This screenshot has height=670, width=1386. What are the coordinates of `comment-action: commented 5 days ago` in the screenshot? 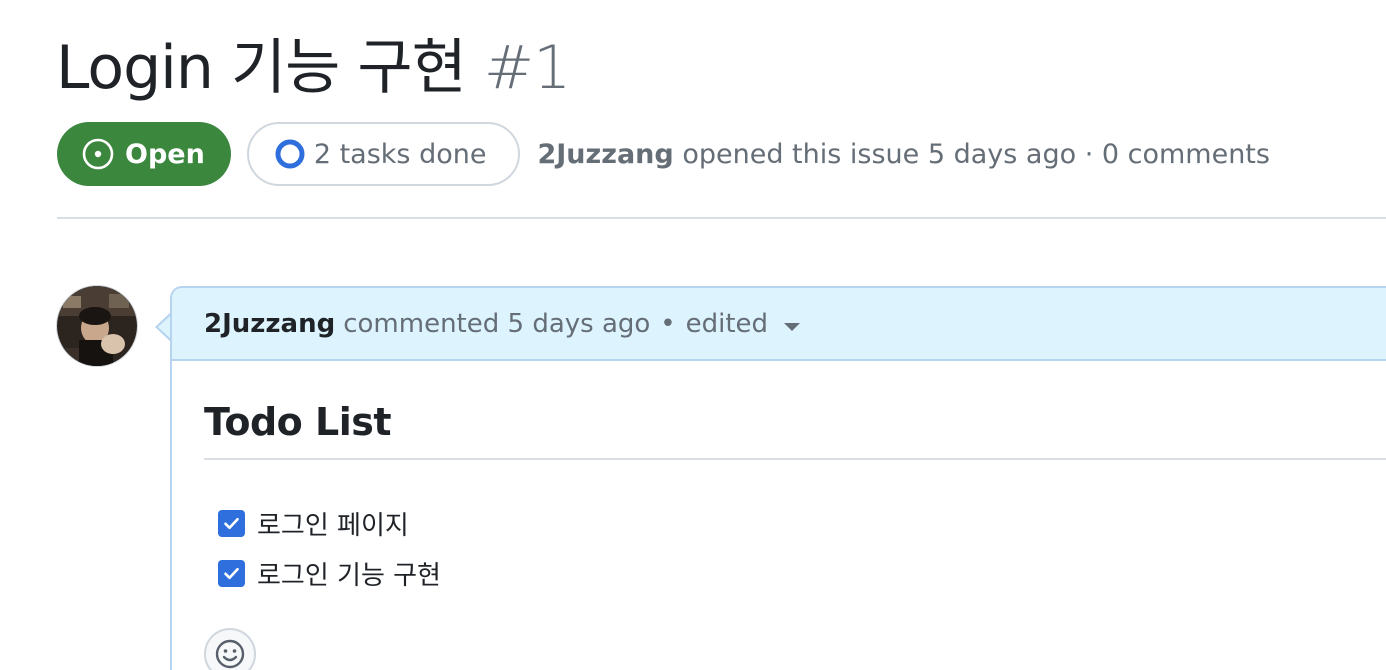 It's located at (497, 323).